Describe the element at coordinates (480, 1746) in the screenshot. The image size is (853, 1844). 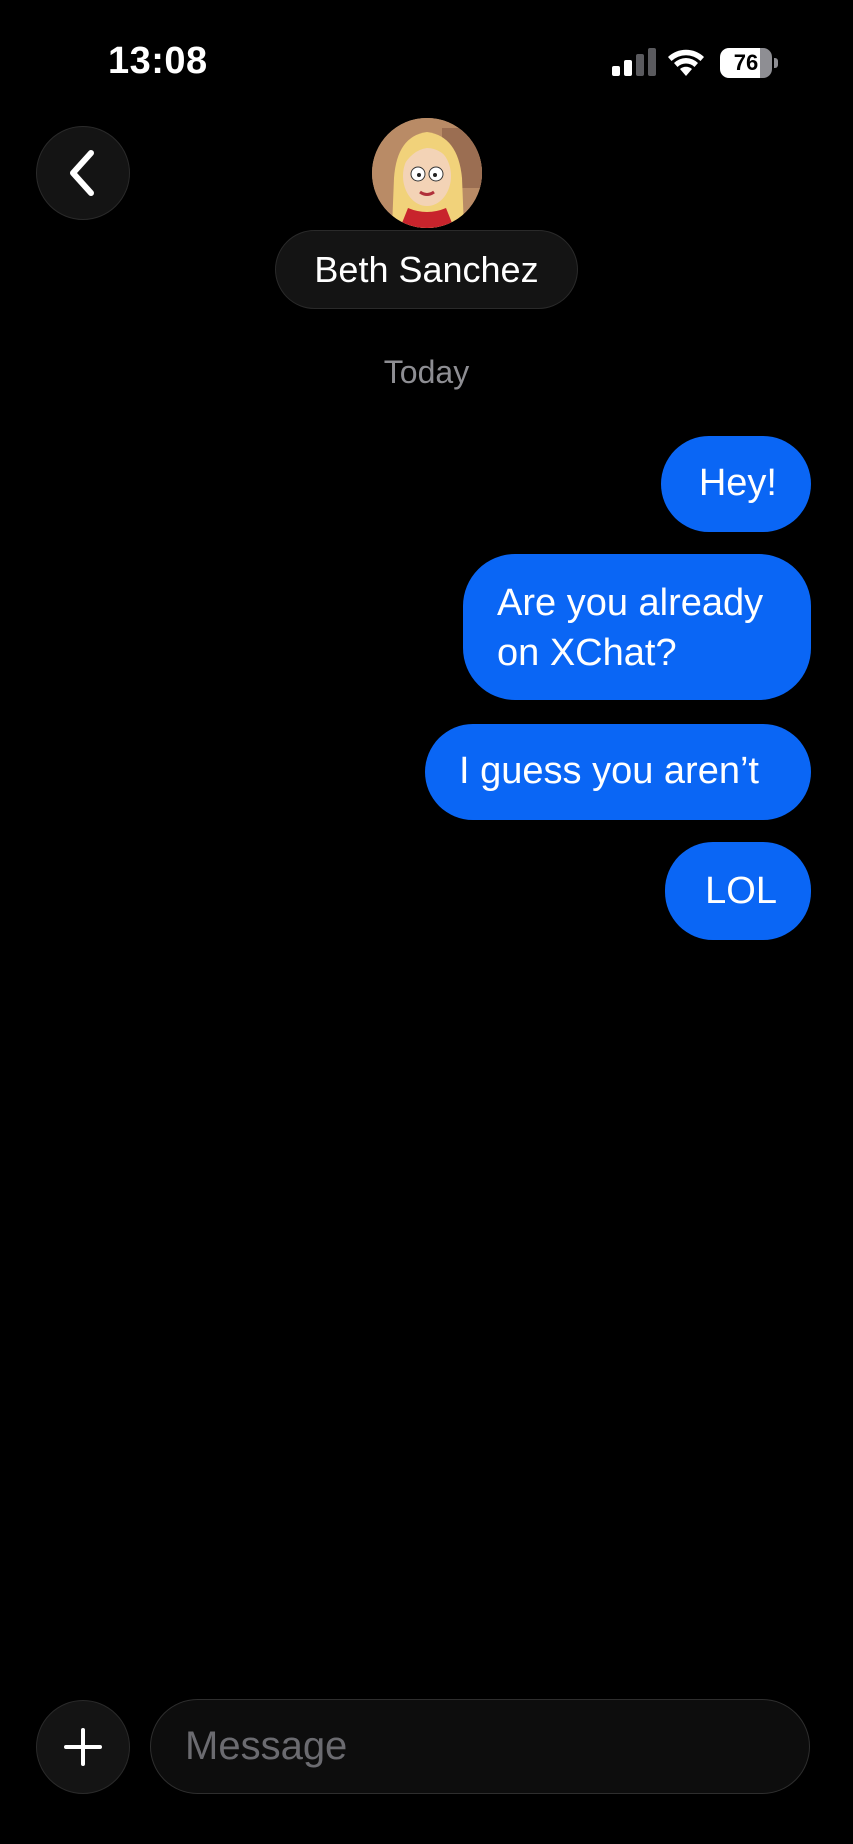
I see `message-input` at that location.